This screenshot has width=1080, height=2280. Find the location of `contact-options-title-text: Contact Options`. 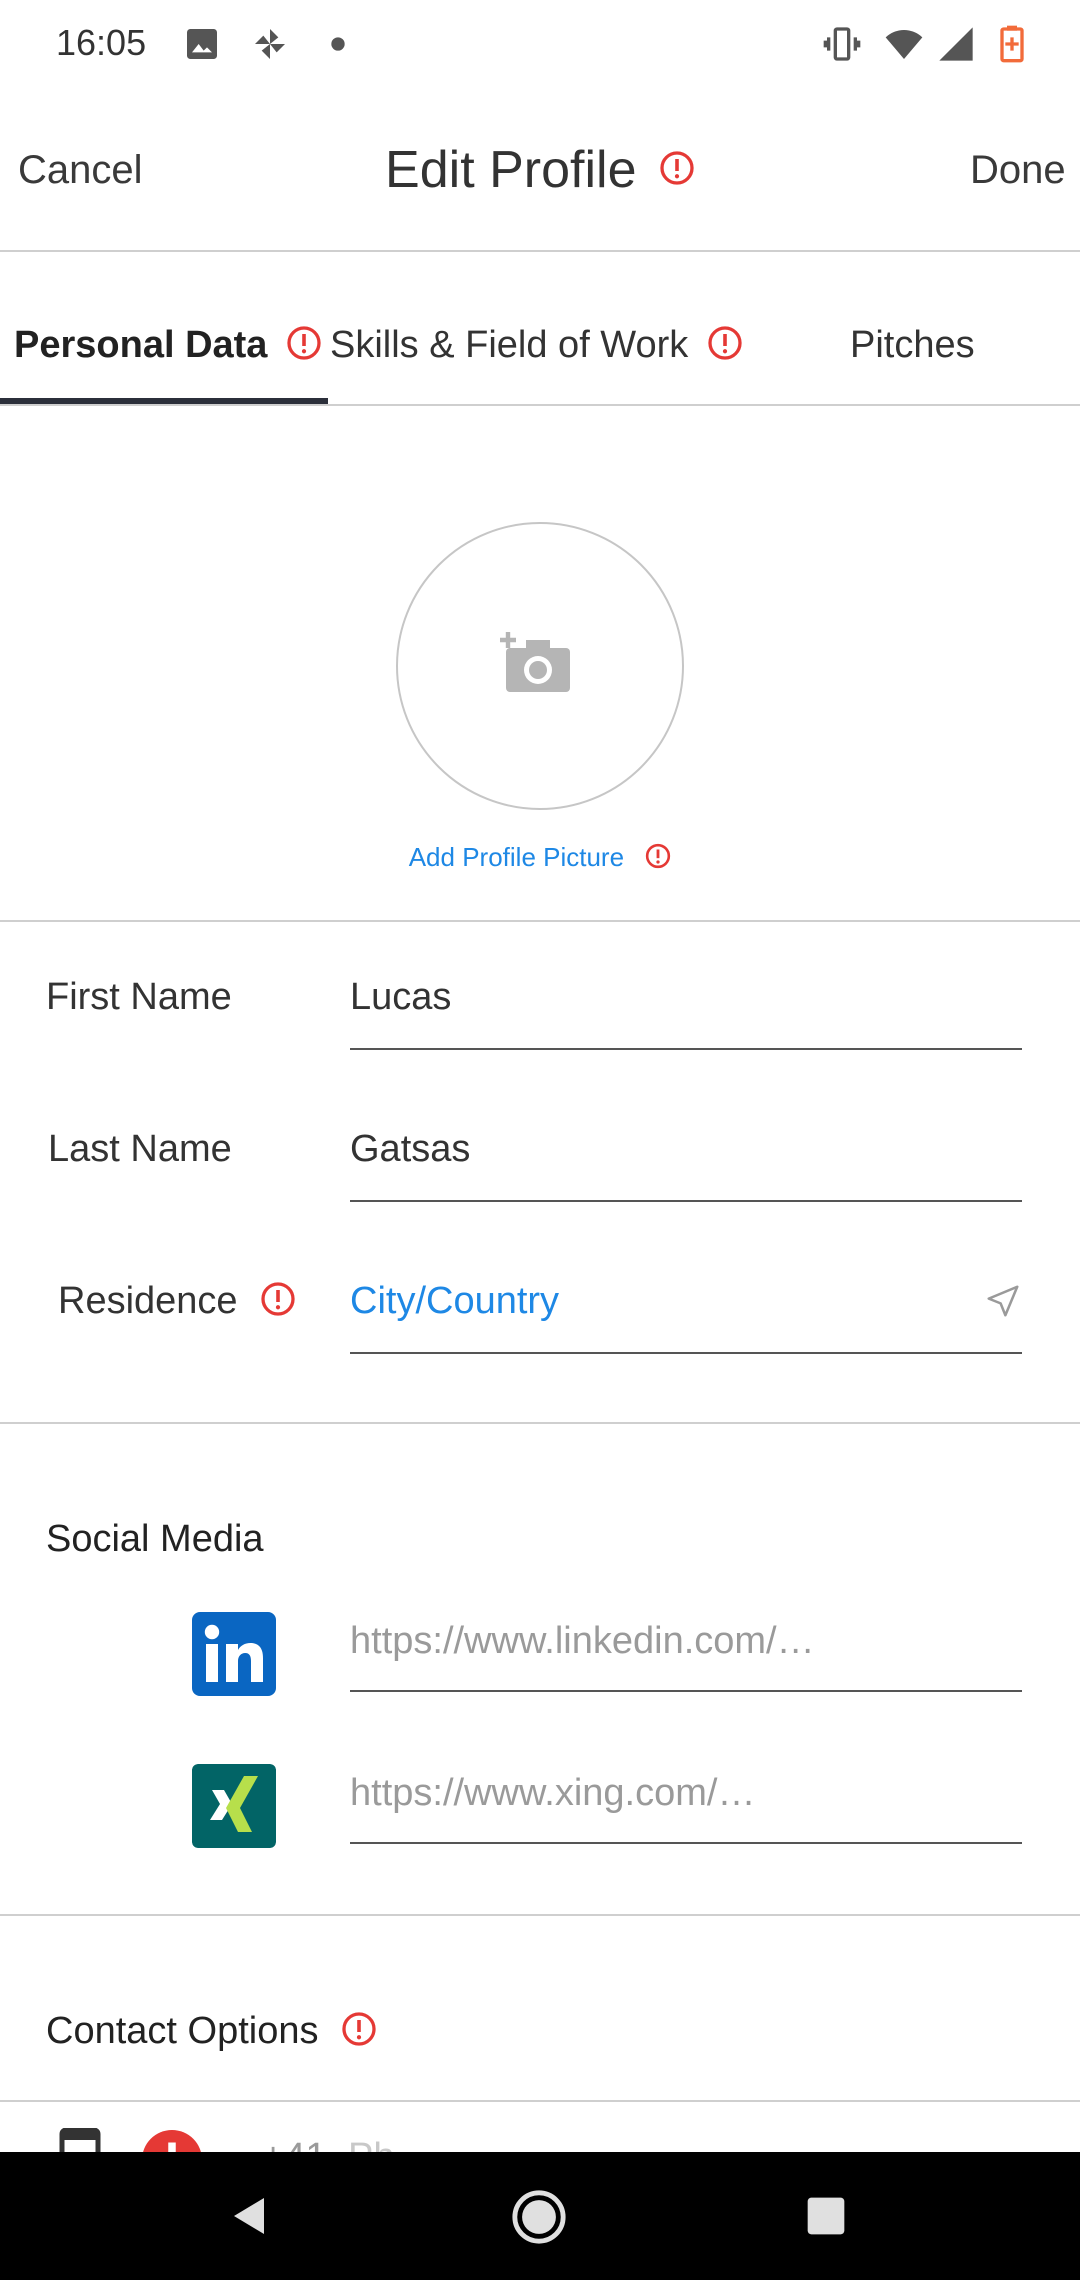

contact-options-title-text: Contact Options is located at coordinates (182, 2031).